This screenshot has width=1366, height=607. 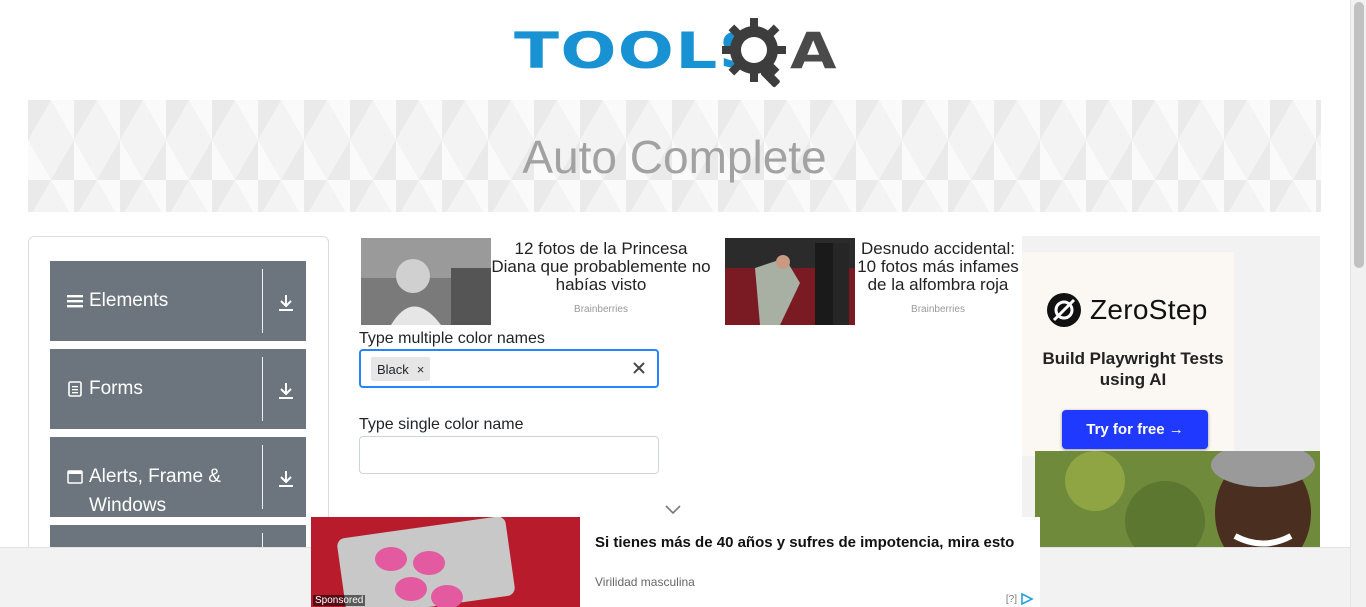 I want to click on sidebar-group-label: Elements, so click(x=129, y=300).